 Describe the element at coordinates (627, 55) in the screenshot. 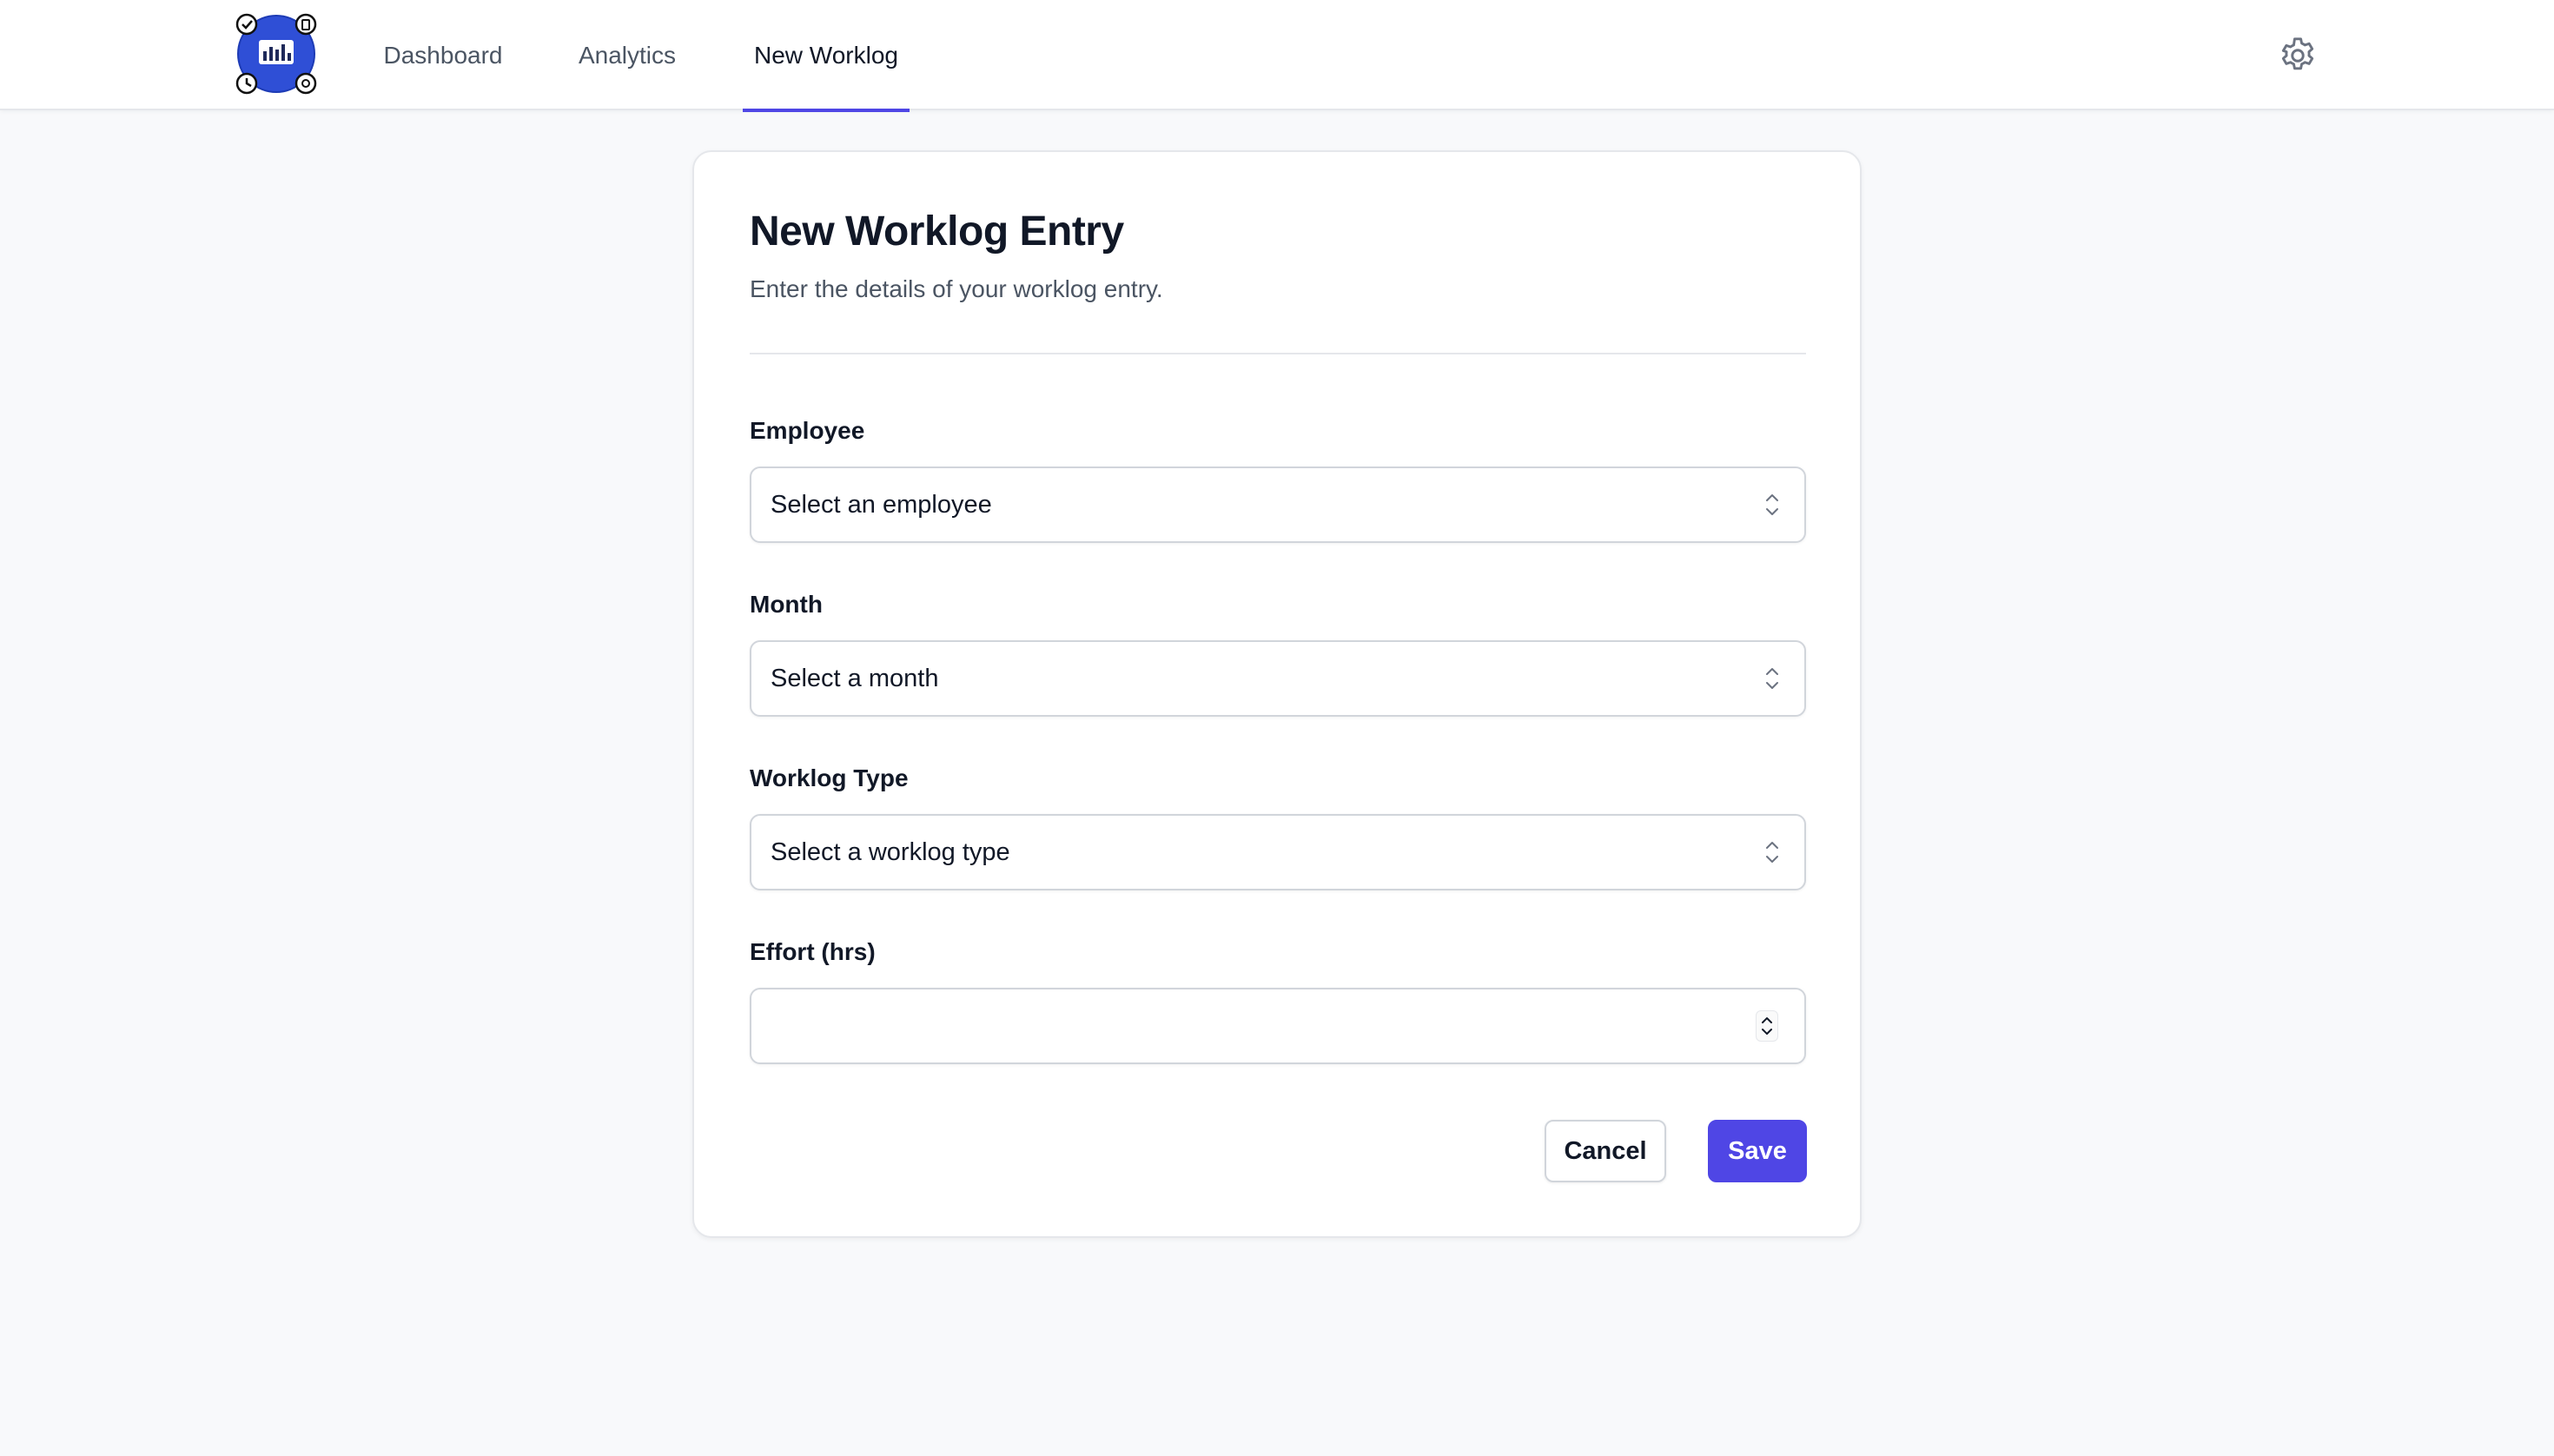

I see `tab-analytics: Analytics` at that location.